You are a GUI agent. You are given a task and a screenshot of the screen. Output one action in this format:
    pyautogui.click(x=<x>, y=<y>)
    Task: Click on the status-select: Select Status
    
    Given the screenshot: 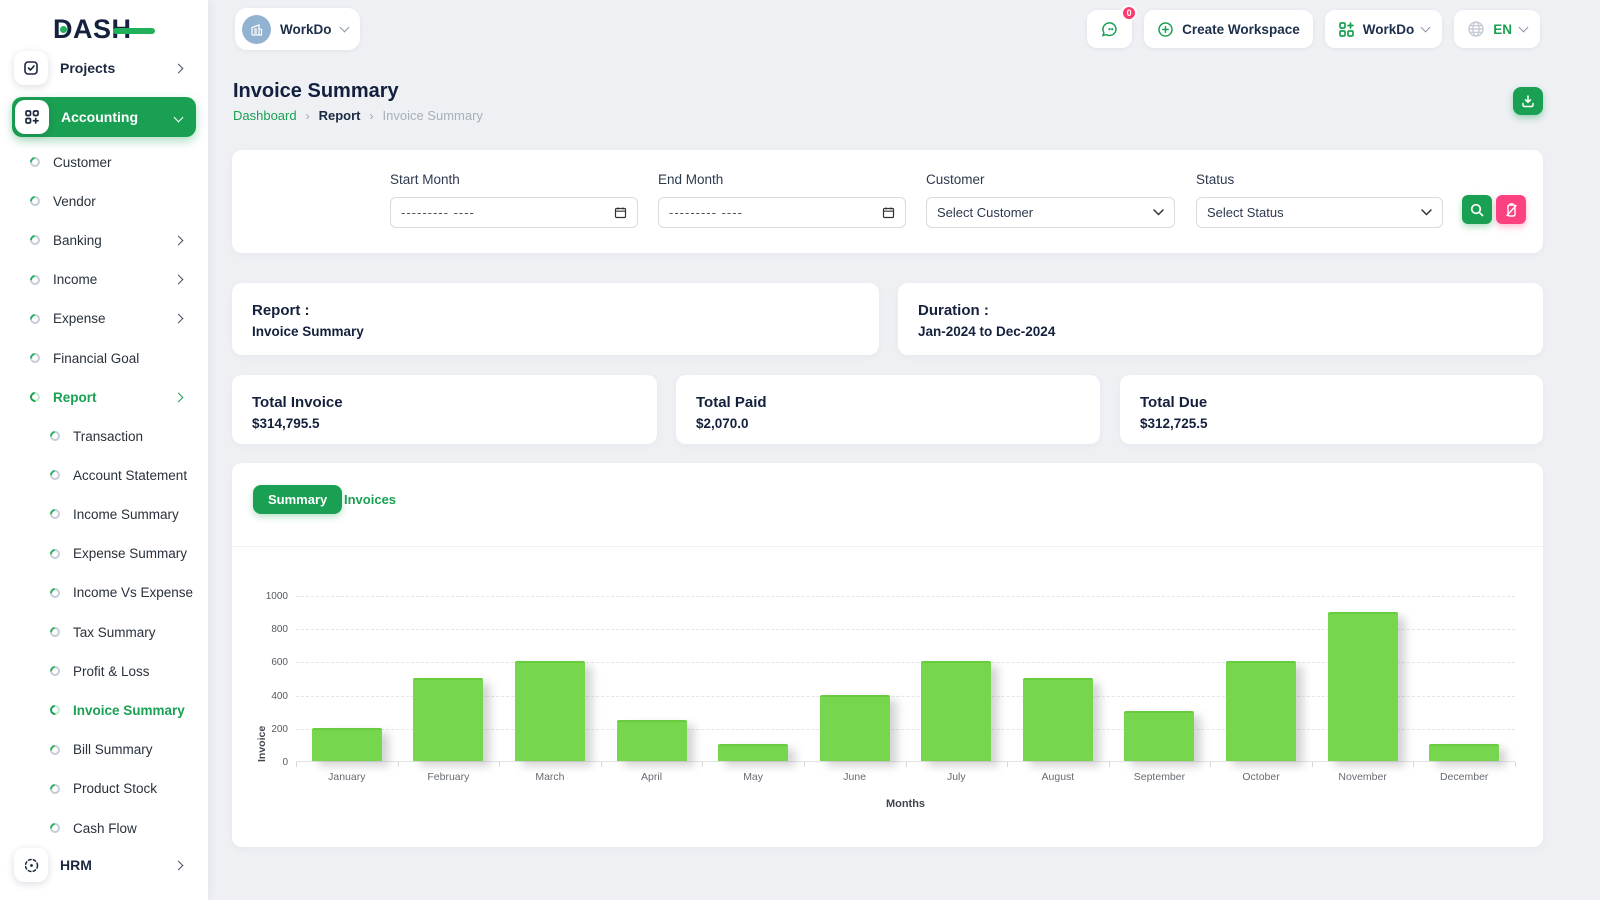 What is the action you would take?
    pyautogui.click(x=1319, y=212)
    